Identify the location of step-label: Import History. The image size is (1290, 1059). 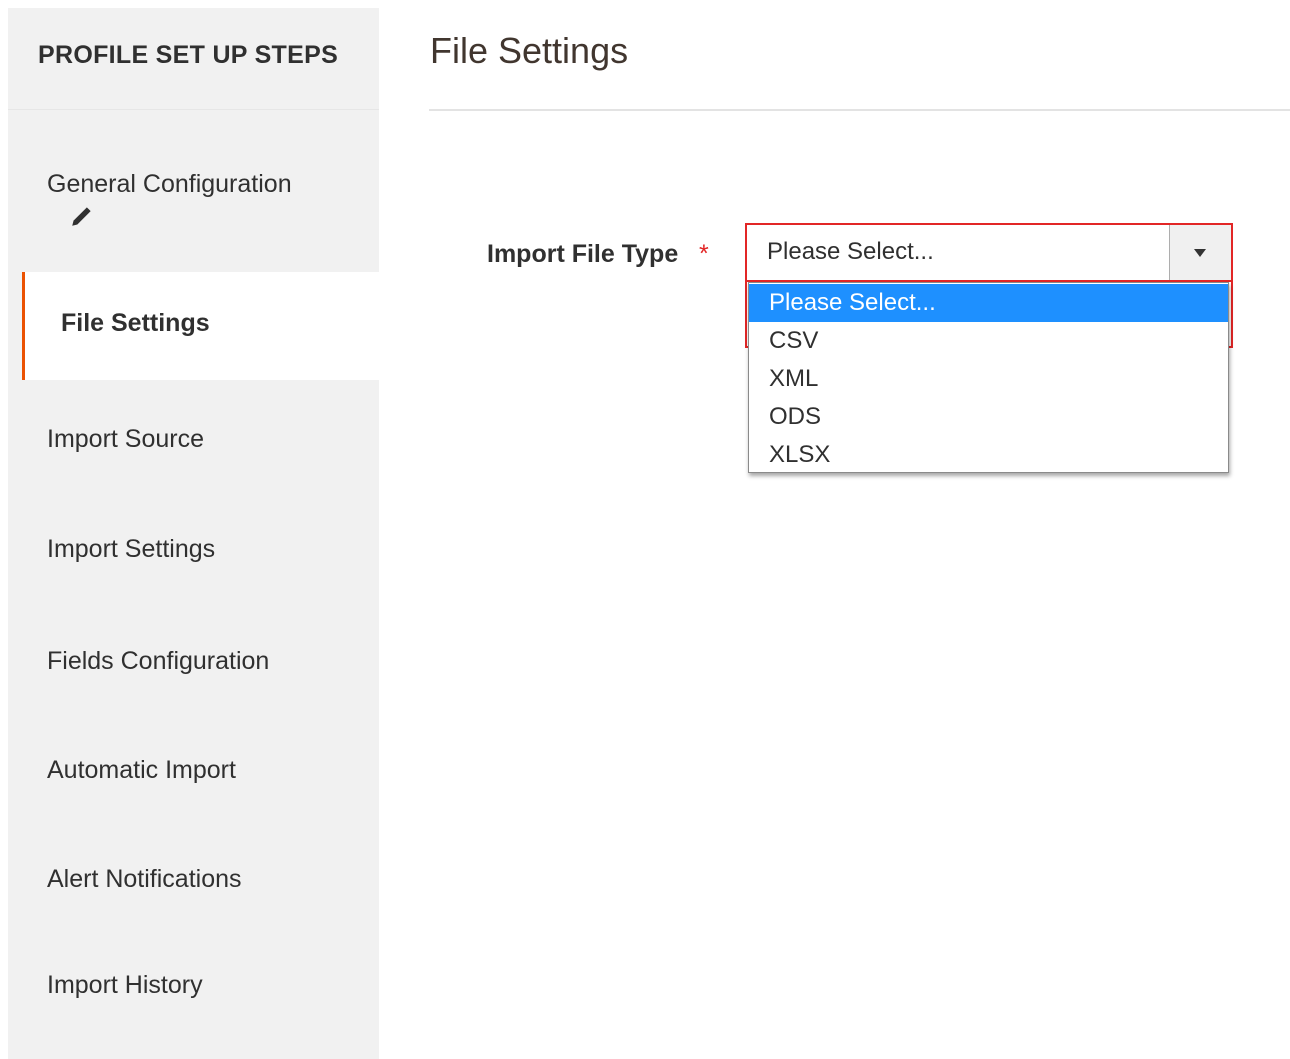
(125, 985).